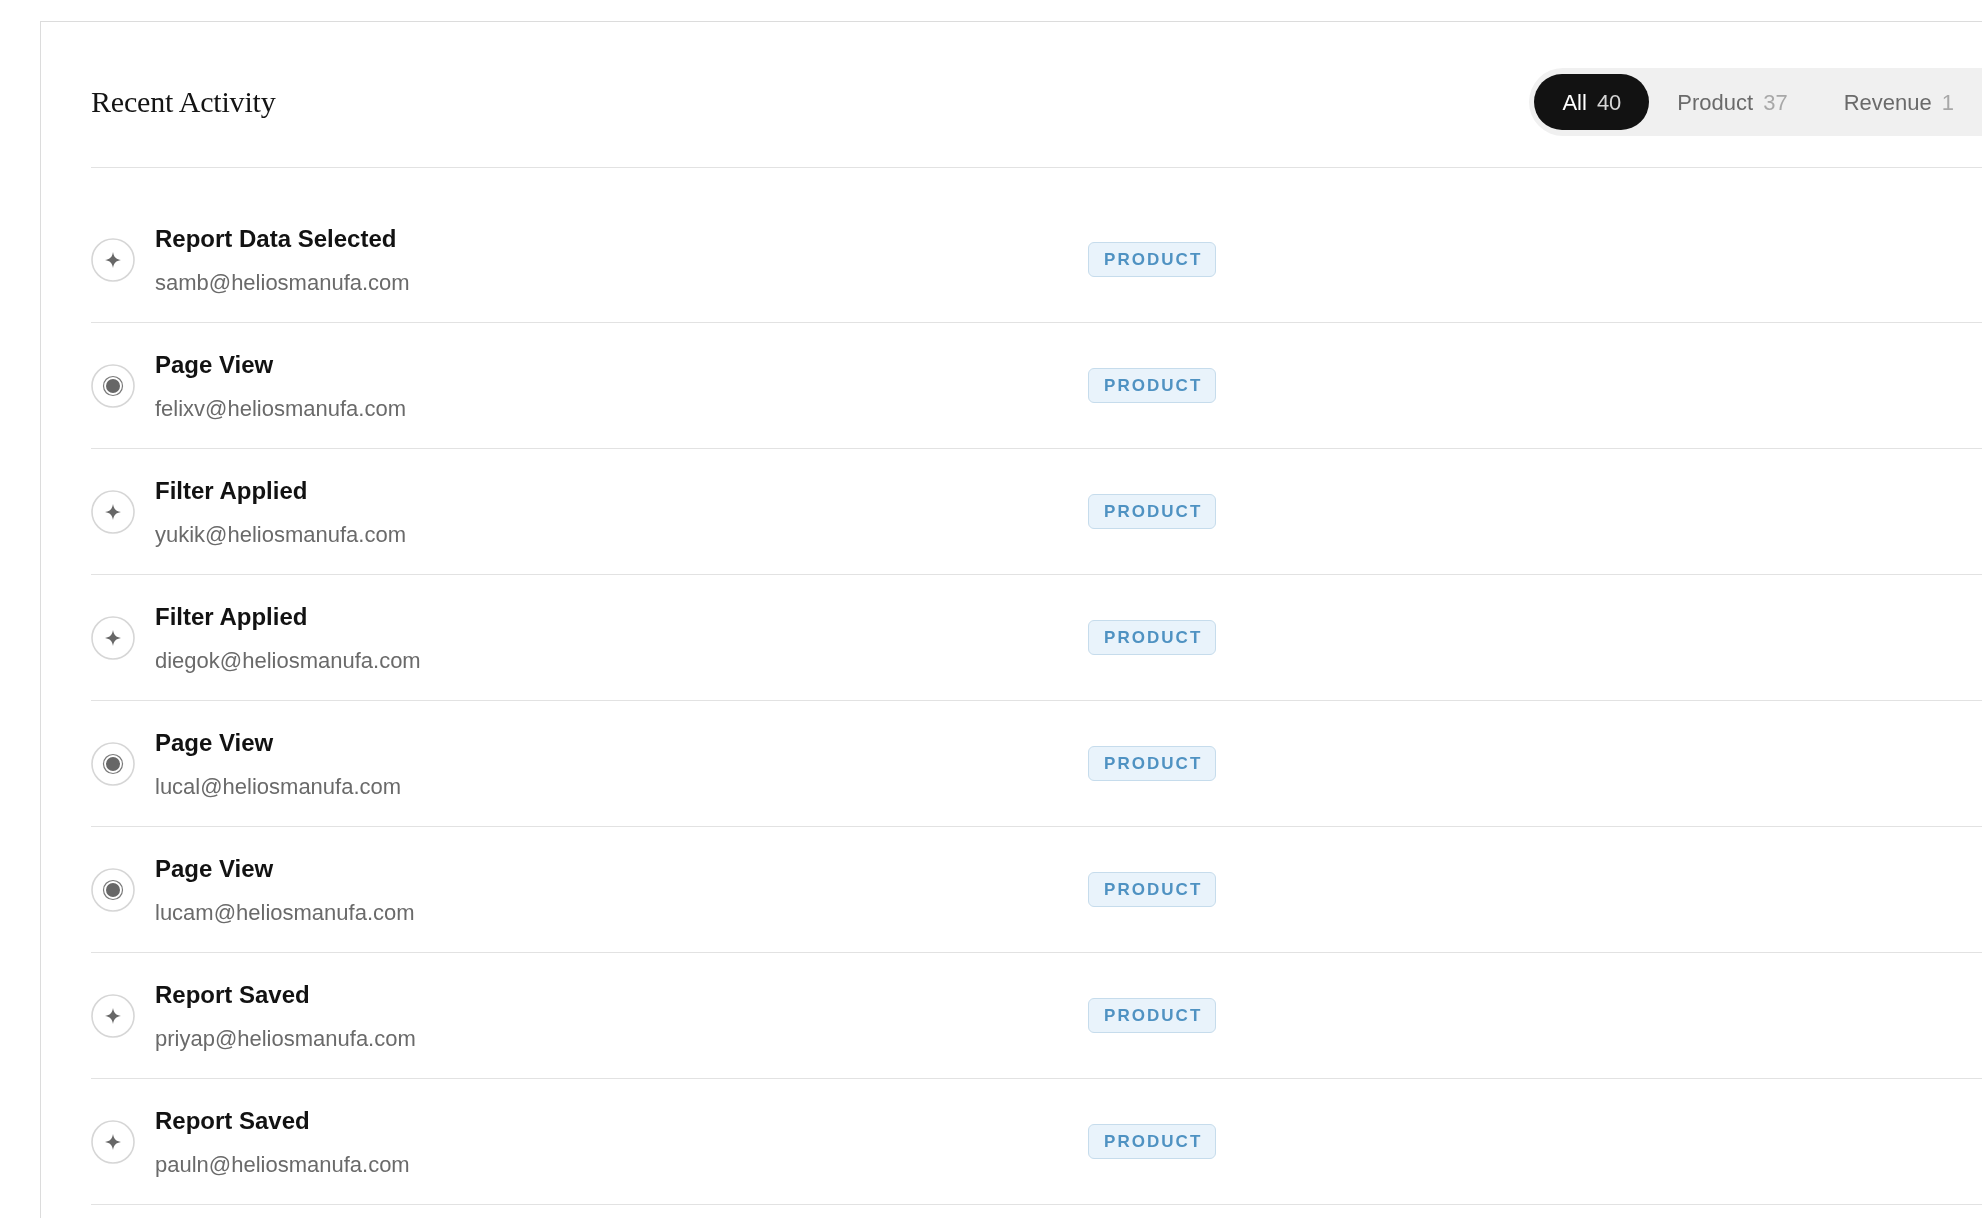 The width and height of the screenshot is (1982, 1218). What do you see at coordinates (283, 1164) in the screenshot?
I see `user-email: pauln@heliosmanufa.com` at bounding box center [283, 1164].